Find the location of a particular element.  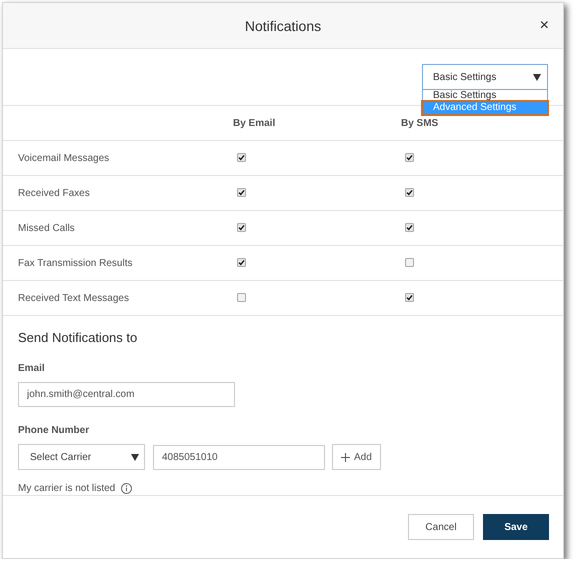

notification-type: Received Text Messages is located at coordinates (73, 298).